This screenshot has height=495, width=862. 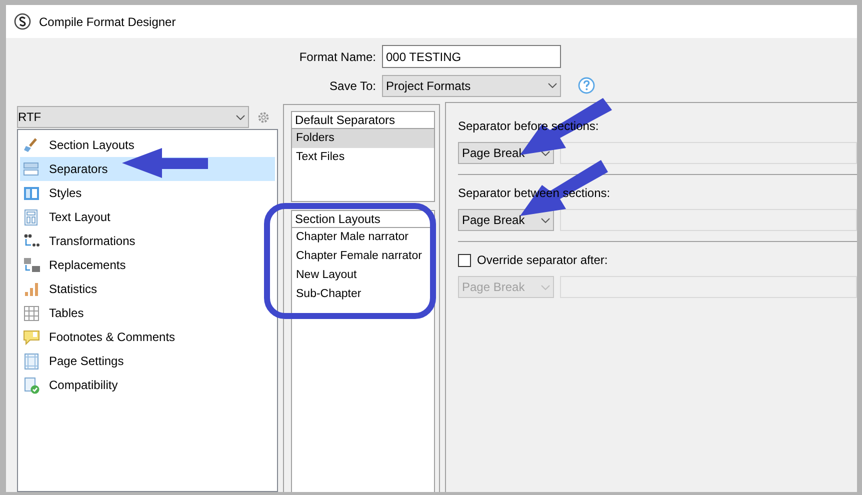 I want to click on sidebar-item: Transformations, so click(x=147, y=241).